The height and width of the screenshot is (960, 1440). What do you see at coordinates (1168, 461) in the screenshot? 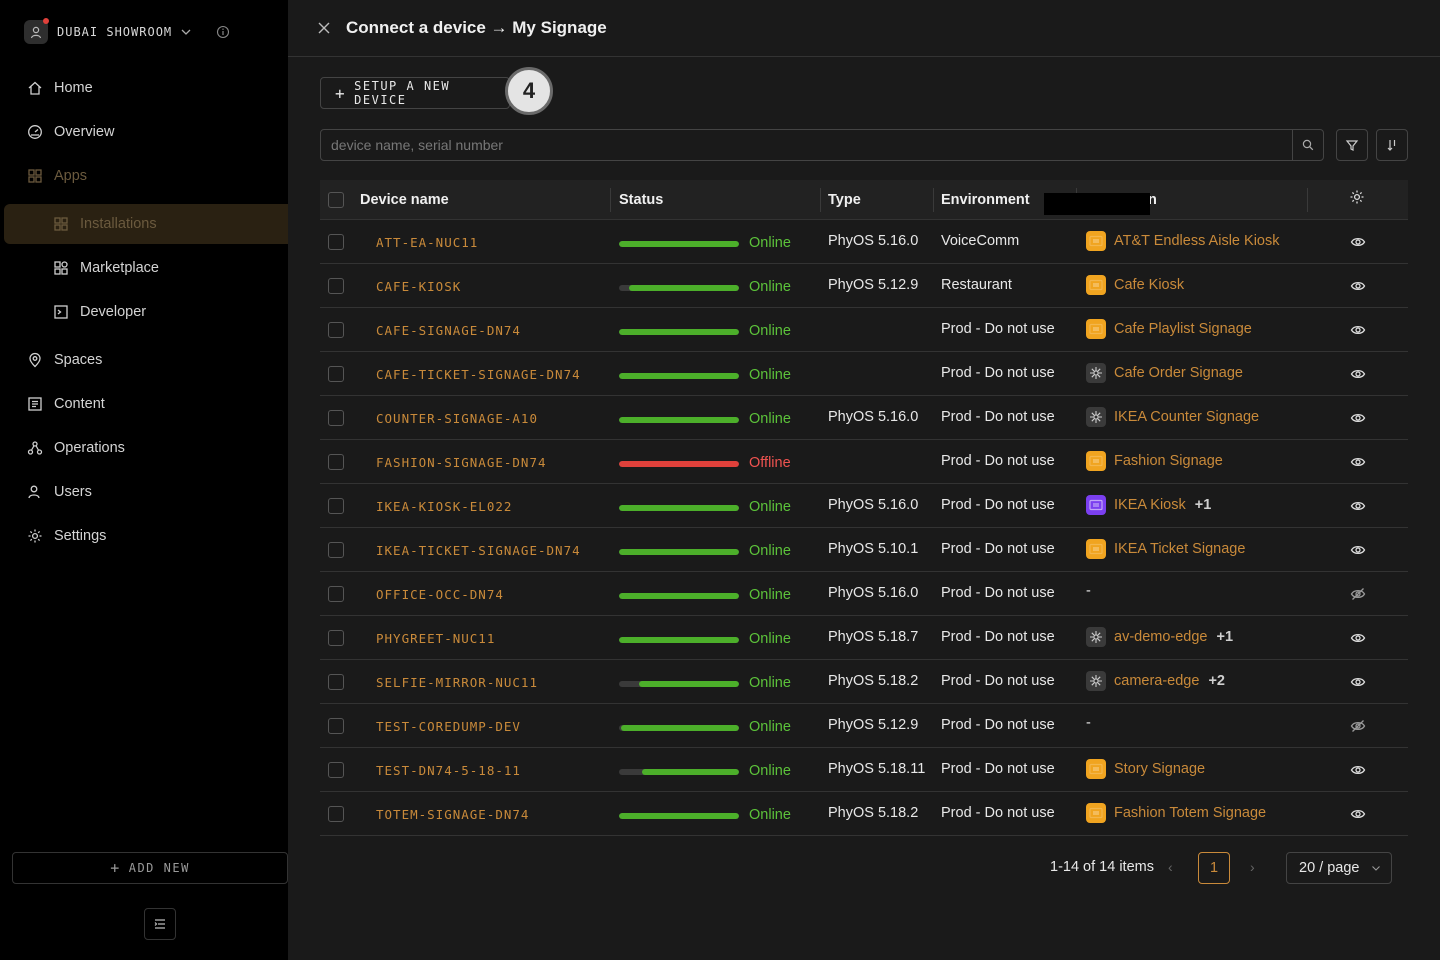
I see `app-link: Fashion Signage` at bounding box center [1168, 461].